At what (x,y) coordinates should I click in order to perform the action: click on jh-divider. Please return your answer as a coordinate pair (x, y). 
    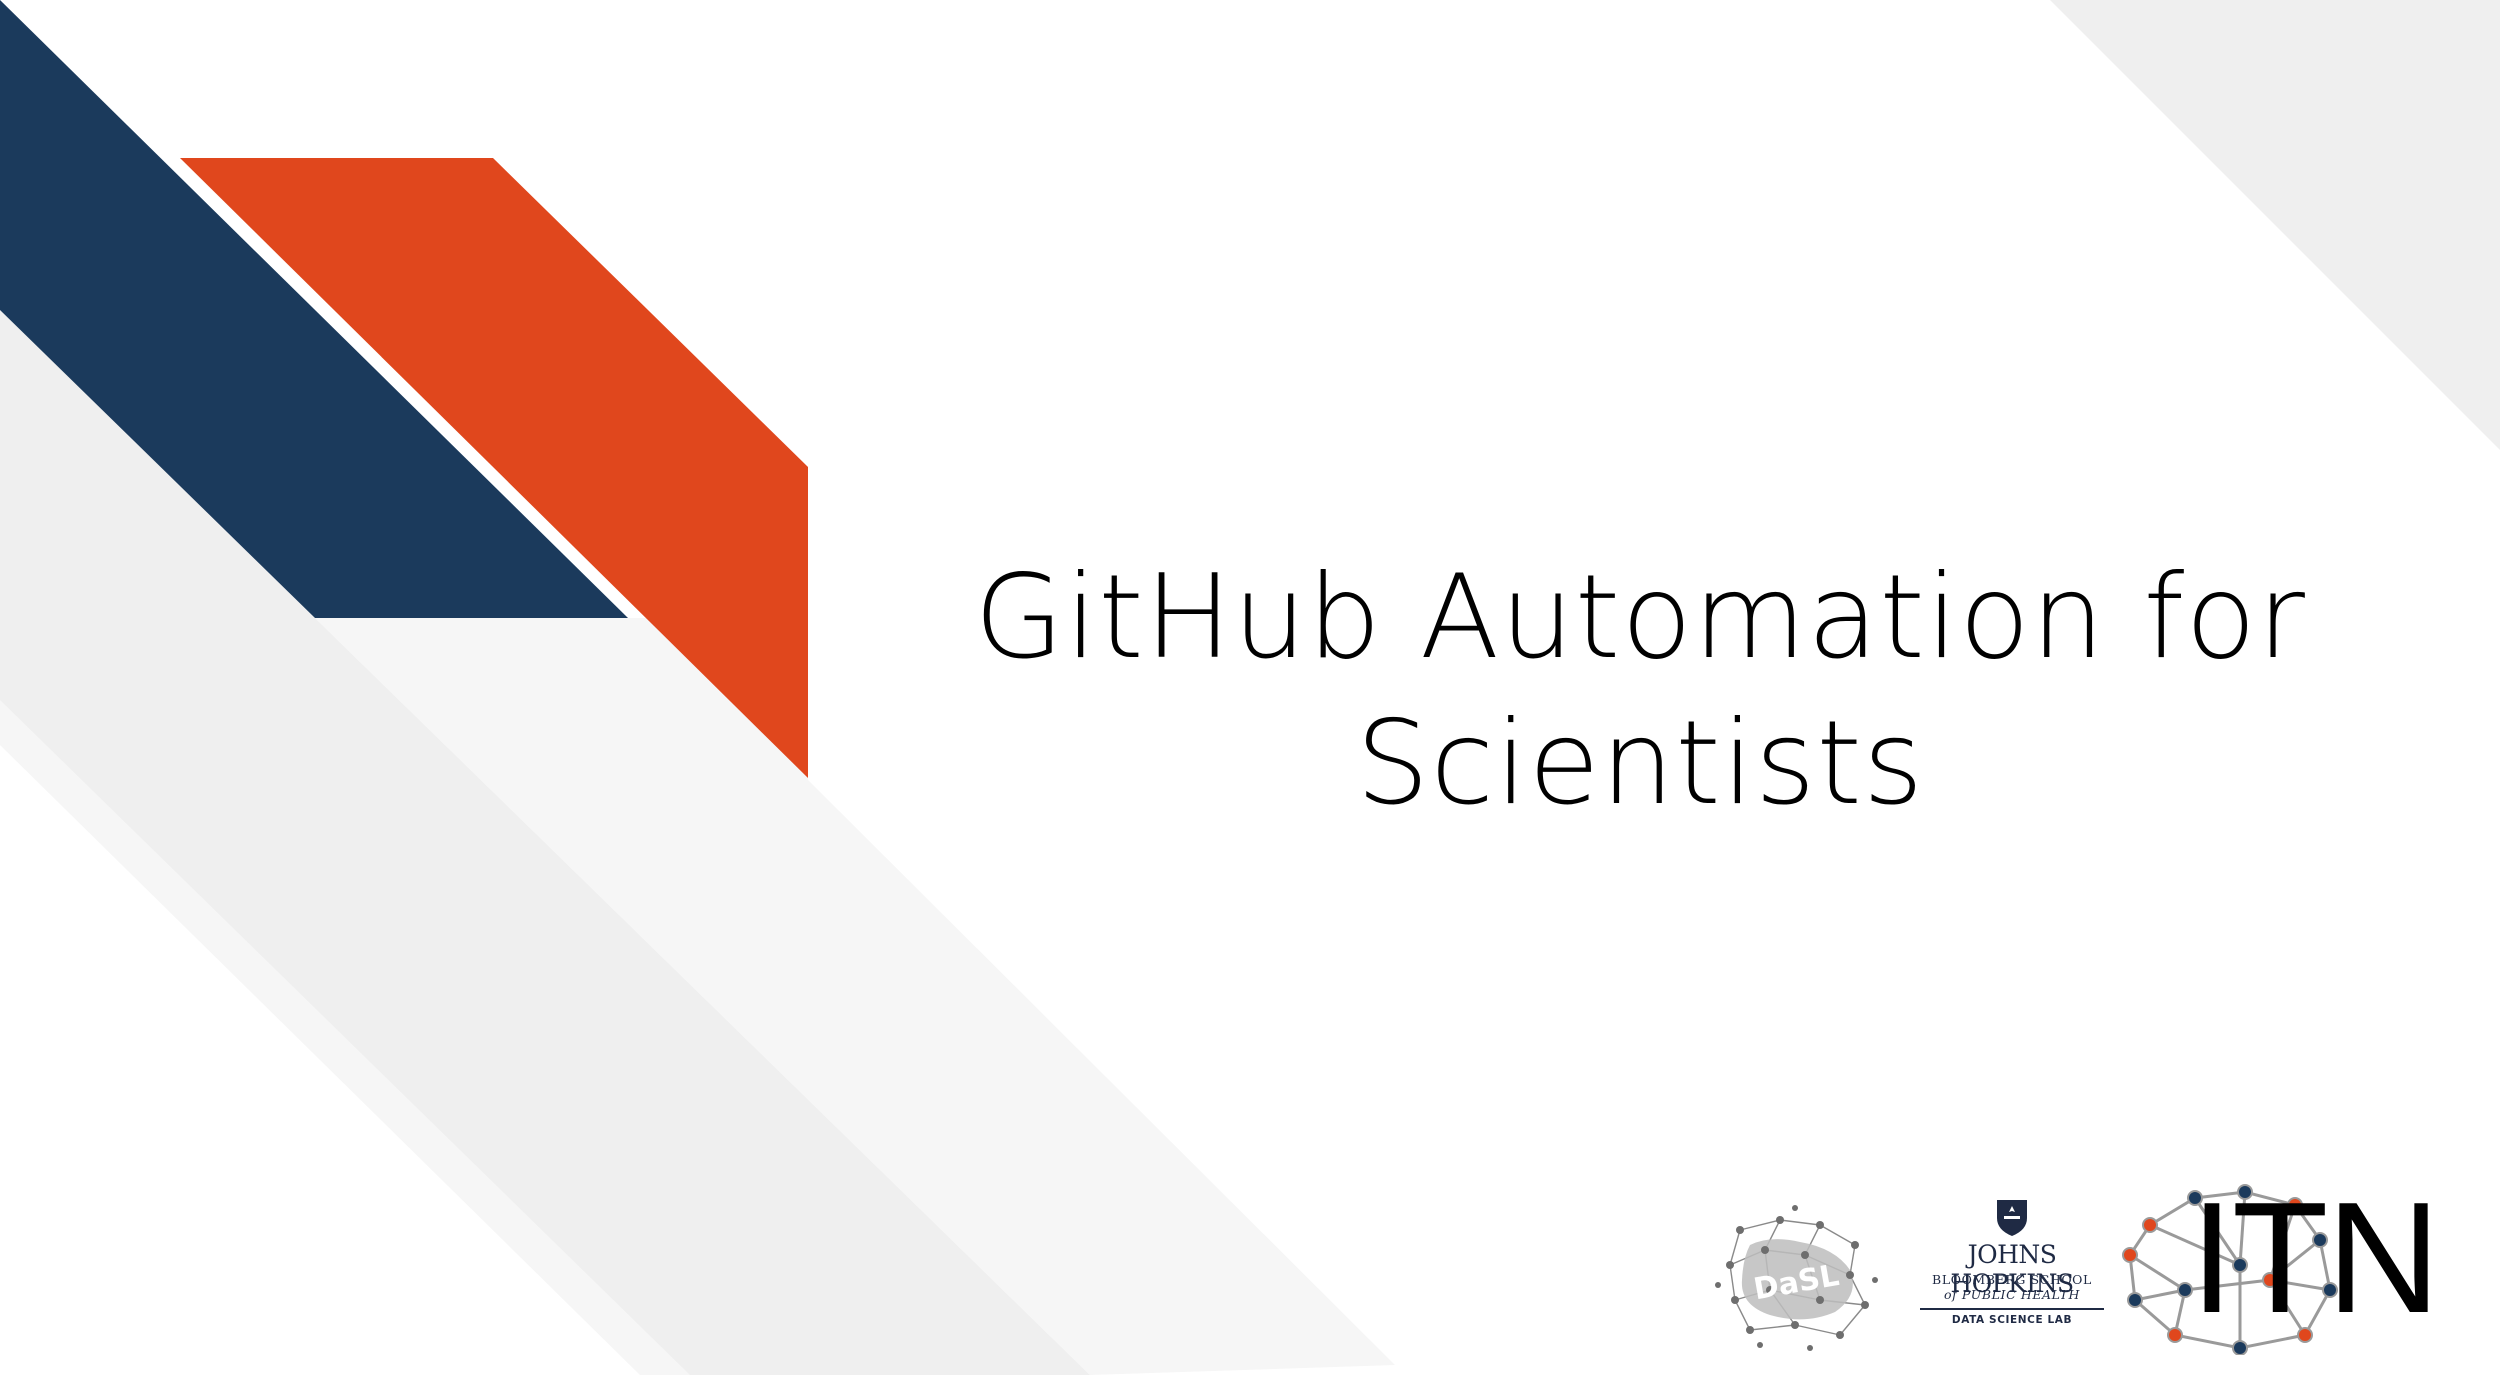
    Looking at the image, I should click on (2012, 1309).